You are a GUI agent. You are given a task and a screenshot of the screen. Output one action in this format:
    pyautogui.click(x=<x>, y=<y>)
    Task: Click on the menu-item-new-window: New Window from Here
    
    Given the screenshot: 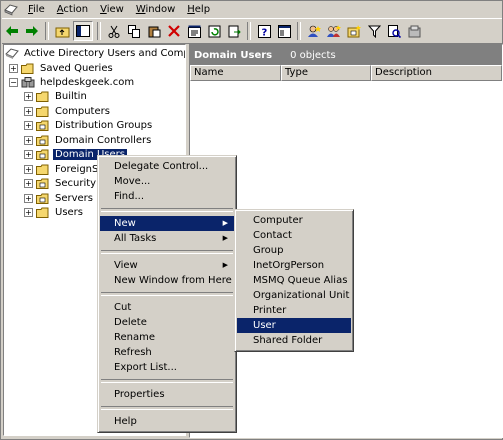 What is the action you would take?
    pyautogui.click(x=167, y=280)
    